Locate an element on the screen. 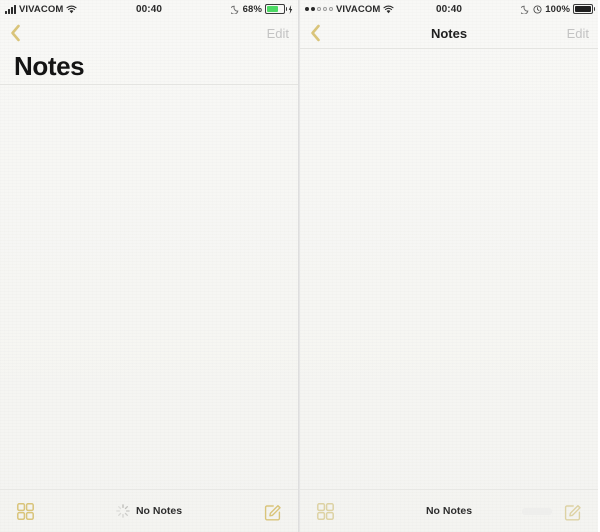 This screenshot has height=532, width=600. battery-percentage: 100% is located at coordinates (557, 9).